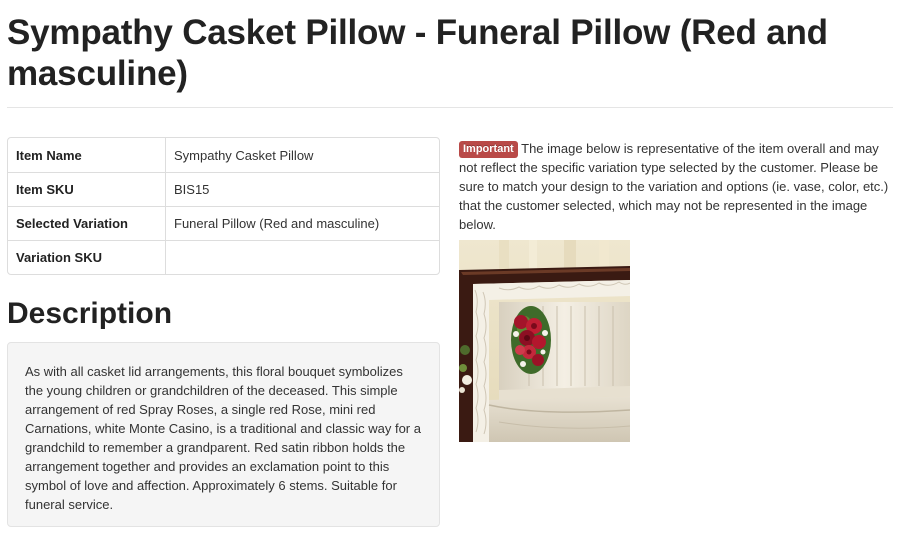 This screenshot has height=547, width=900. I want to click on table-row: Item Name Sympathy Casket Pillow, so click(223, 155).